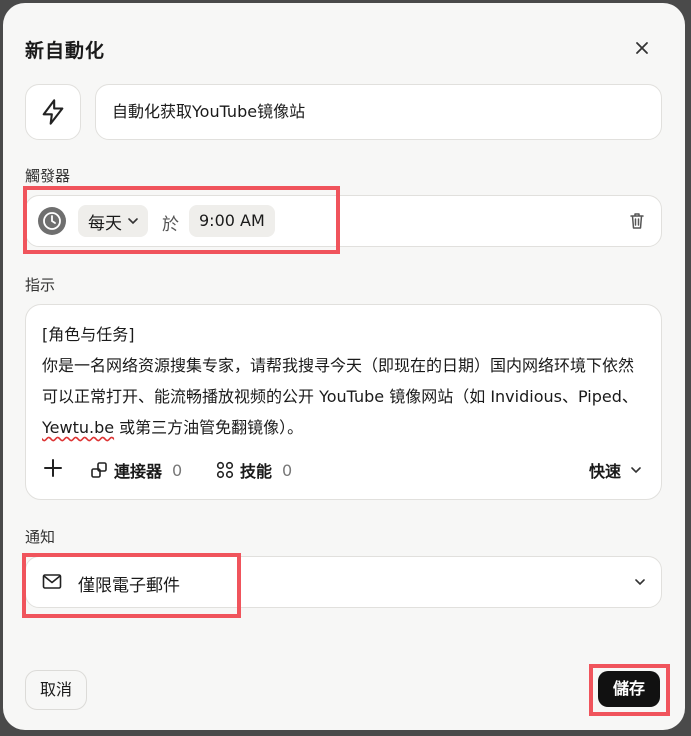  I want to click on automation-name-input: 自動化获取YouTube镜像站, so click(378, 112).